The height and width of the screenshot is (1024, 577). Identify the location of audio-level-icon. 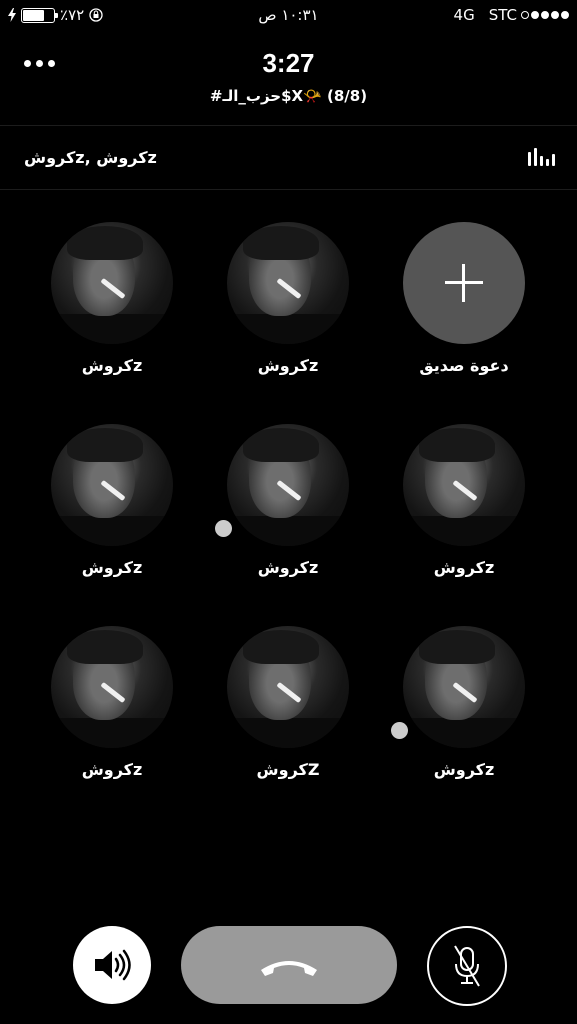
(541, 157).